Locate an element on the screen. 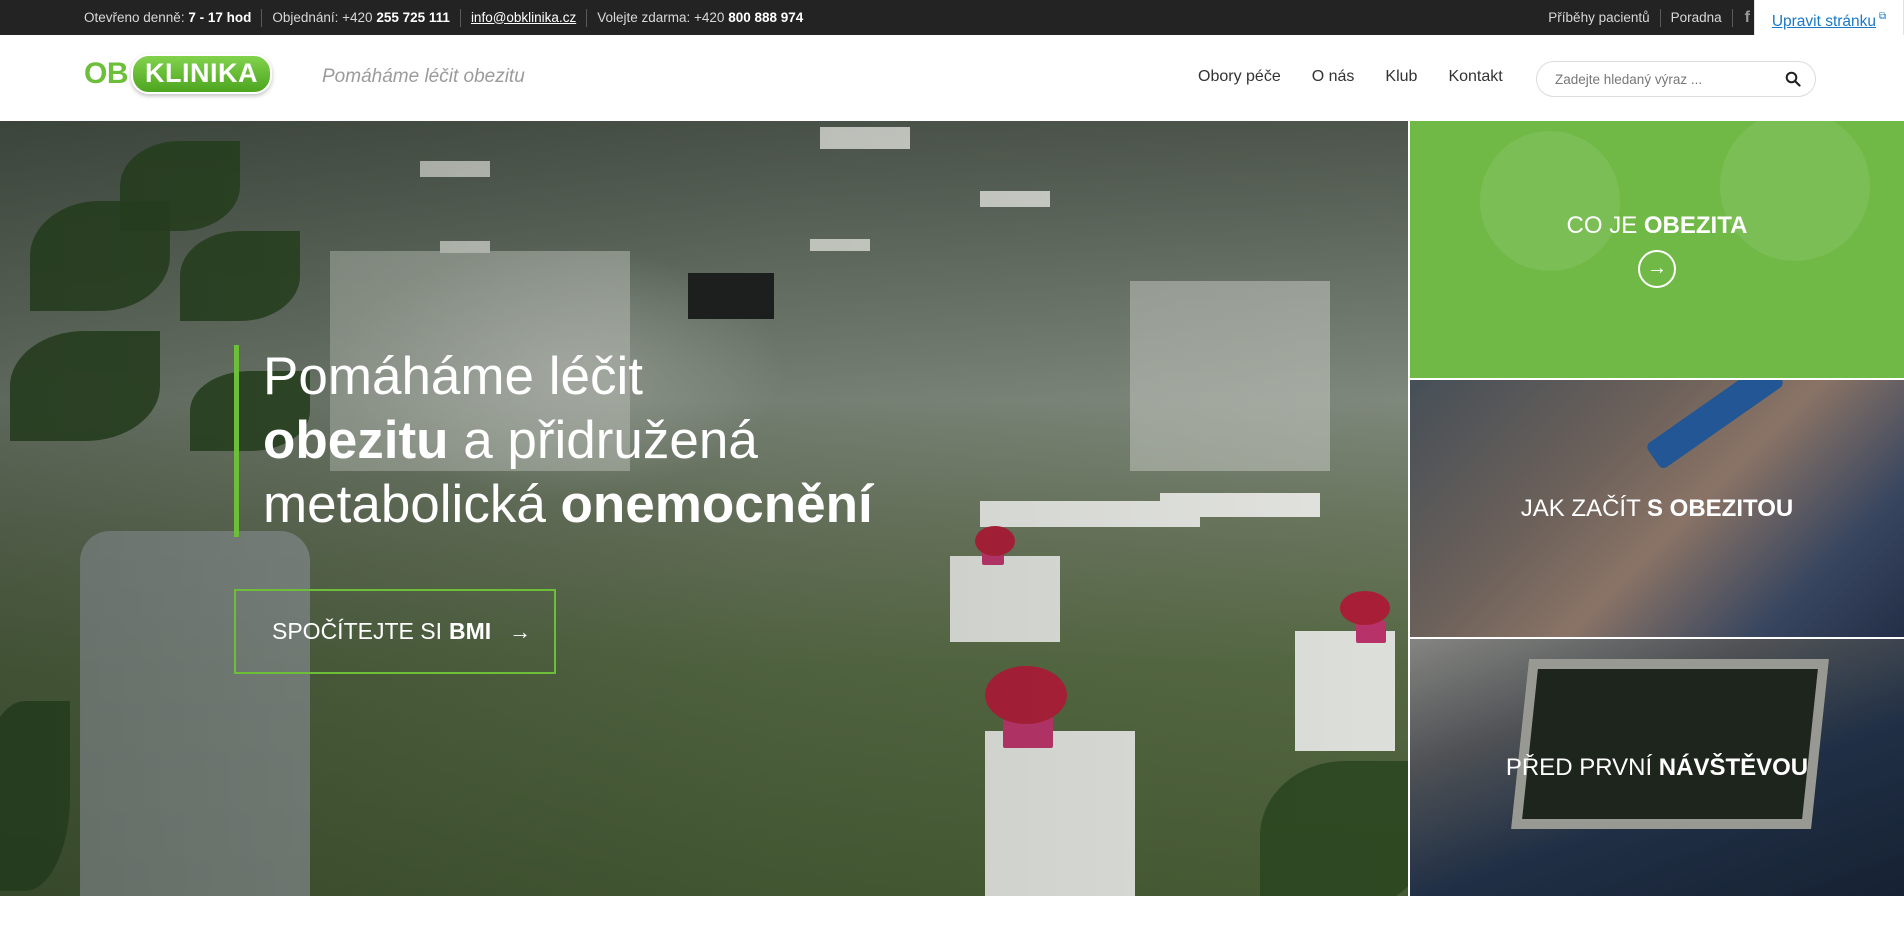 Image resolution: width=1904 pixels, height=928 pixels. tile-what-is-obesity-label: CO JE OBEZITA is located at coordinates (1657, 226).